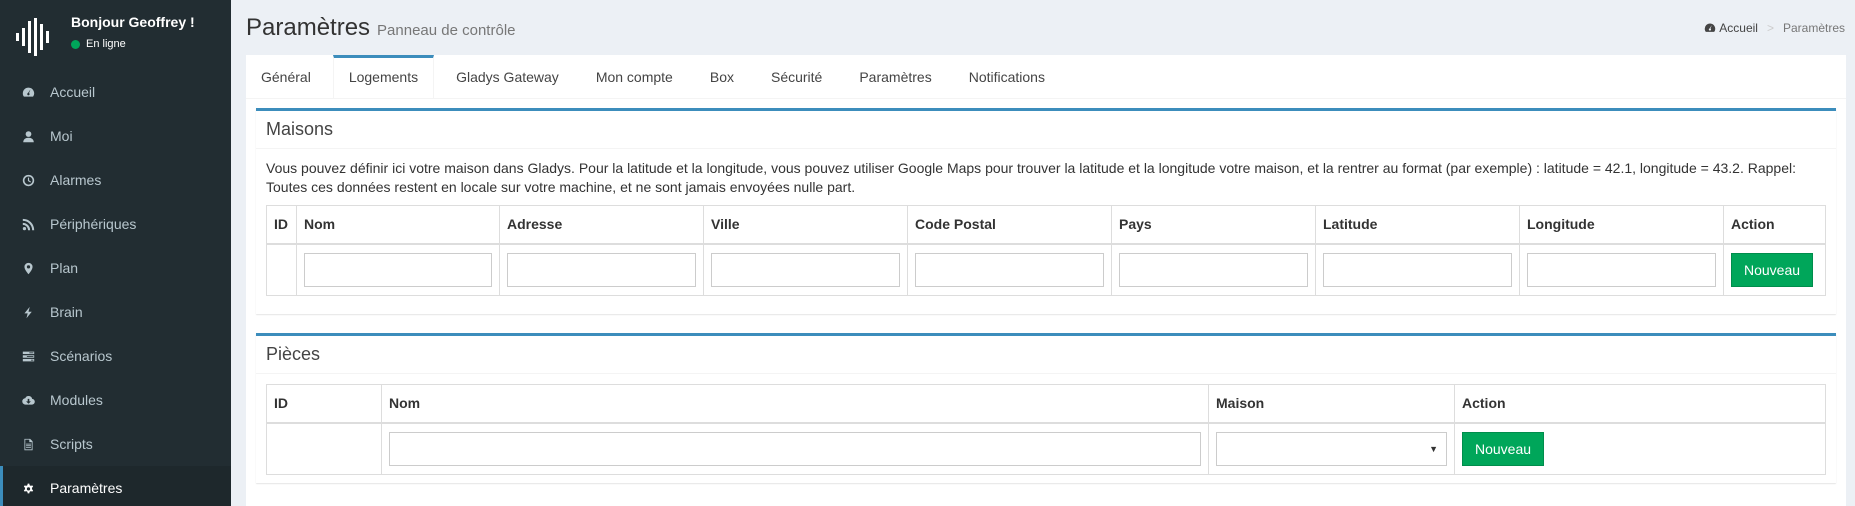  I want to click on sidebar-item-modules: Modules, so click(115, 400).